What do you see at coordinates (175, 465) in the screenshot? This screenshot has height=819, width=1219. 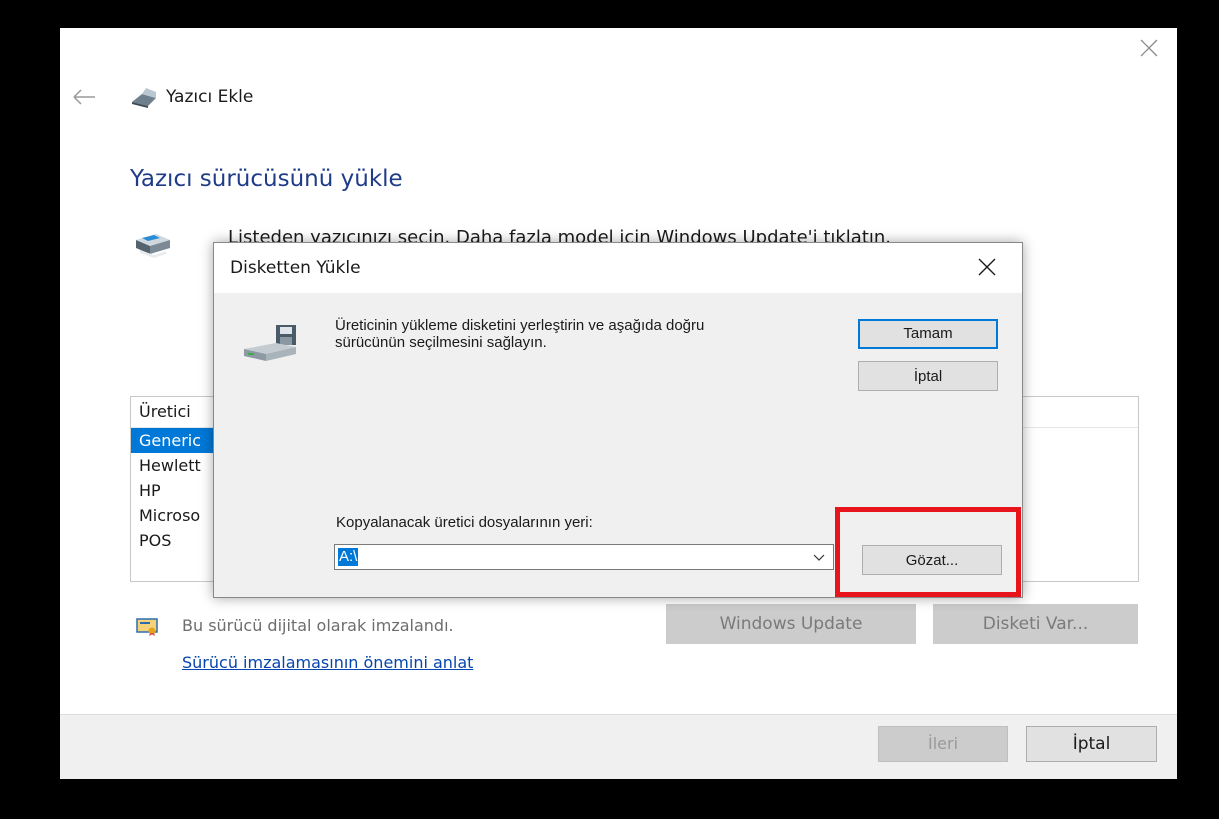 I see `list-item: Hewlett` at bounding box center [175, 465].